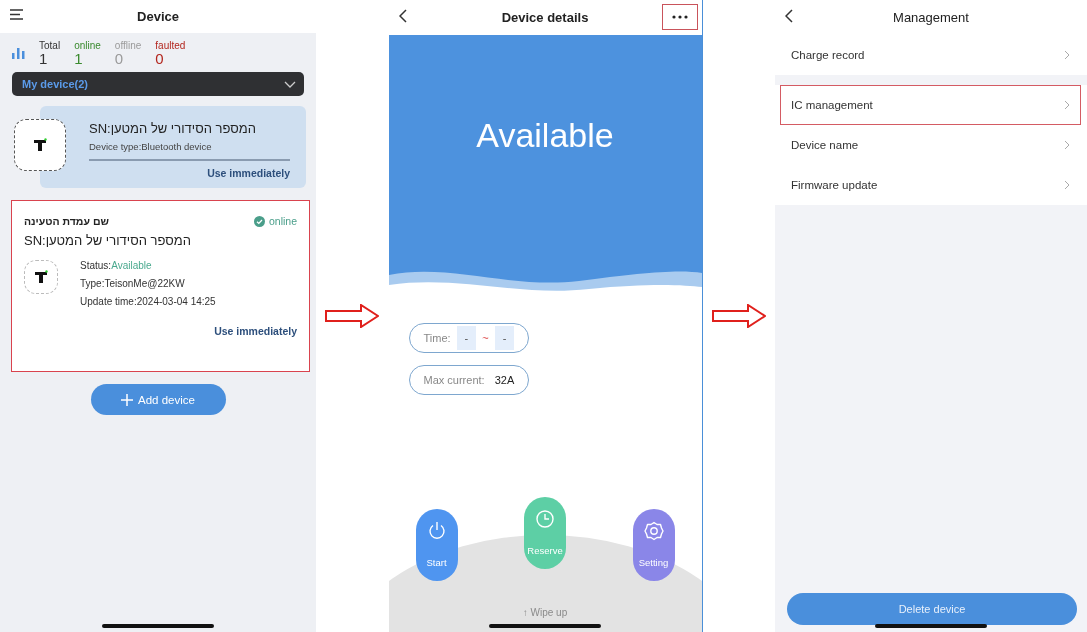  What do you see at coordinates (653, 531) in the screenshot?
I see `settings-icon` at bounding box center [653, 531].